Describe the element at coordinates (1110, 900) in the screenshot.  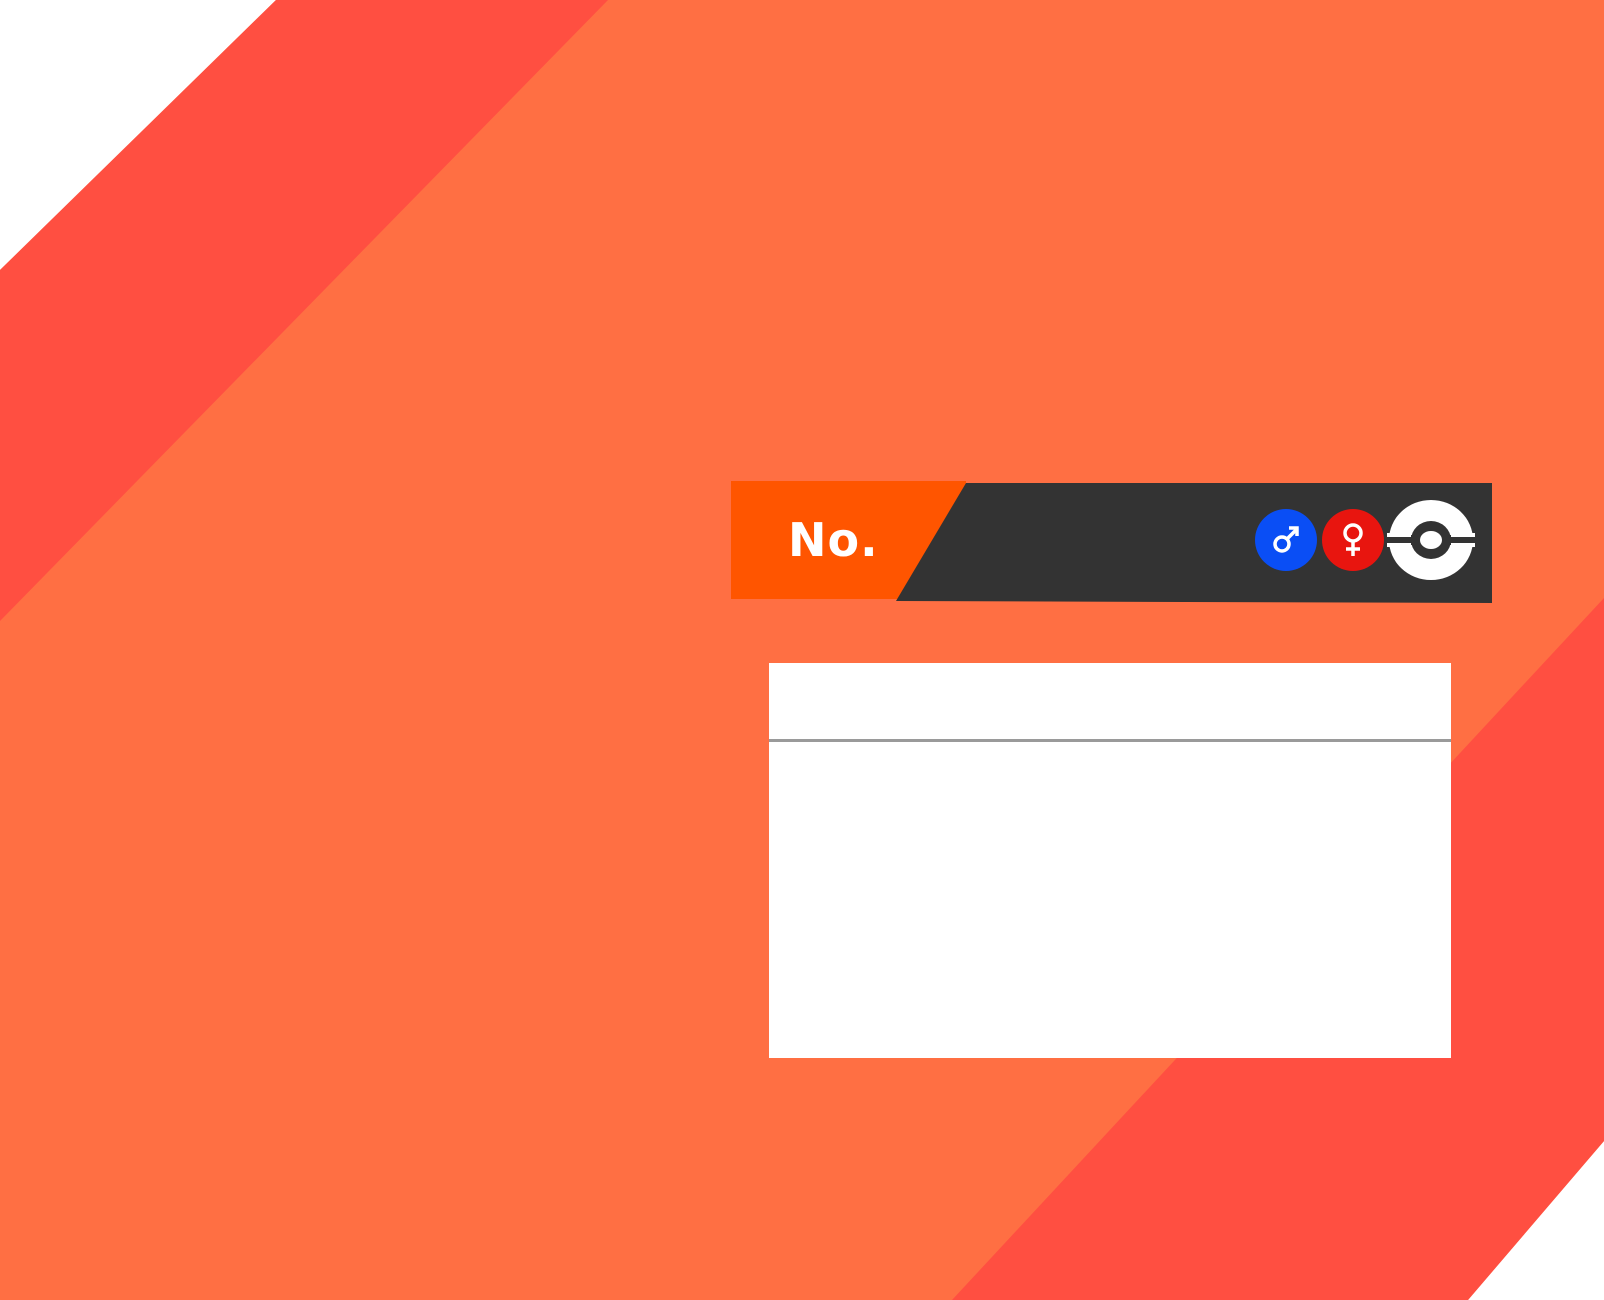
I see `info-panel-body` at that location.